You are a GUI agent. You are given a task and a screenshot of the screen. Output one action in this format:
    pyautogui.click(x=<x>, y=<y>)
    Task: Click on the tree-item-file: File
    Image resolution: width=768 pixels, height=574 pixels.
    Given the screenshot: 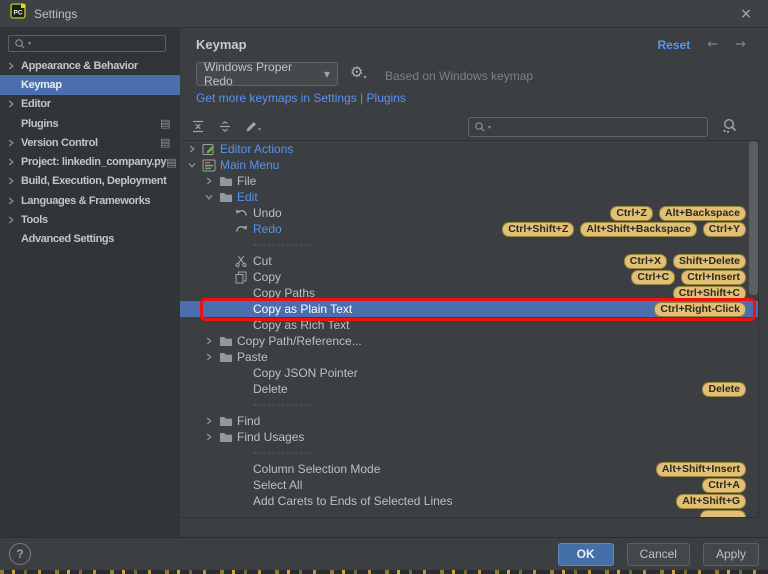 What is the action you would take?
    pyautogui.click(x=469, y=181)
    